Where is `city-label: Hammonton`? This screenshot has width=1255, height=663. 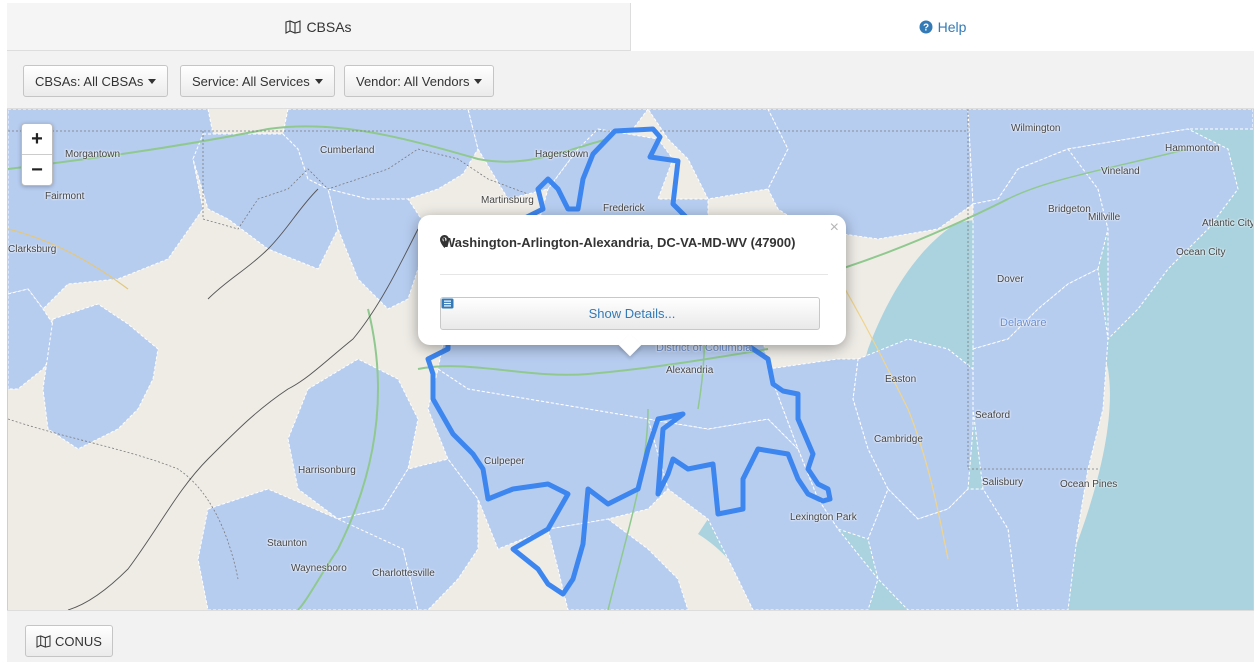
city-label: Hammonton is located at coordinates (1192, 148).